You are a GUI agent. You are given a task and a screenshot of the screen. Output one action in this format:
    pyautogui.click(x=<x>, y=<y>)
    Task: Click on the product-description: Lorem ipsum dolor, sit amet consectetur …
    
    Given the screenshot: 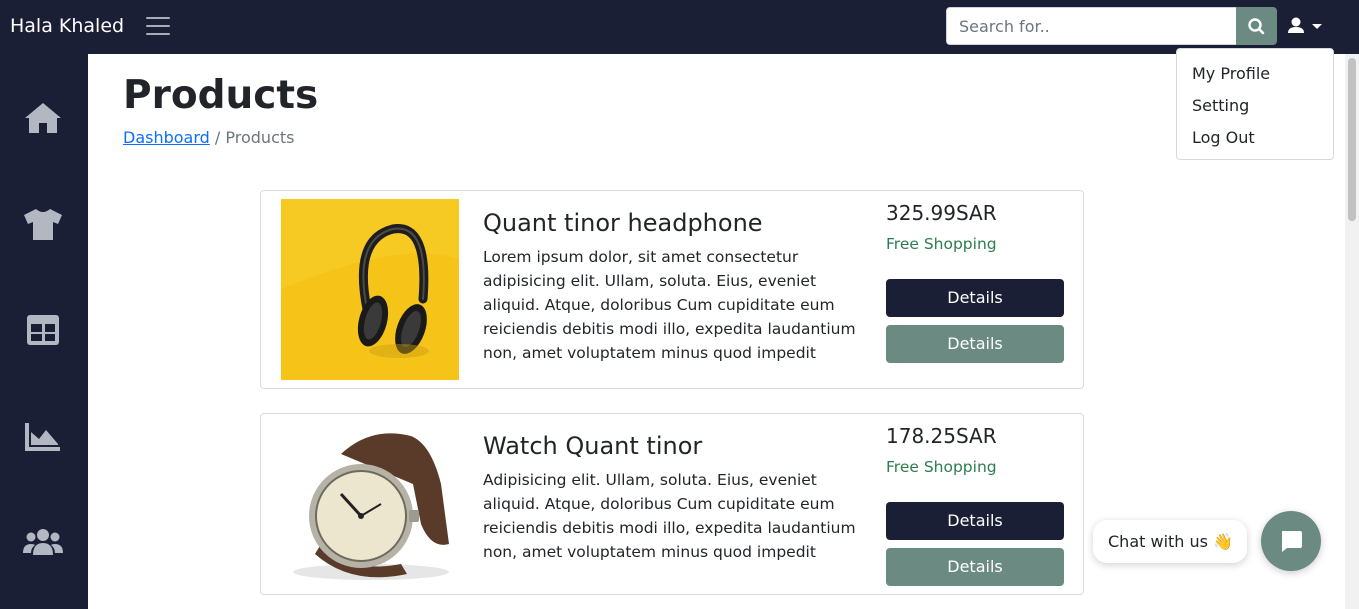 What is the action you would take?
    pyautogui.click(x=669, y=305)
    